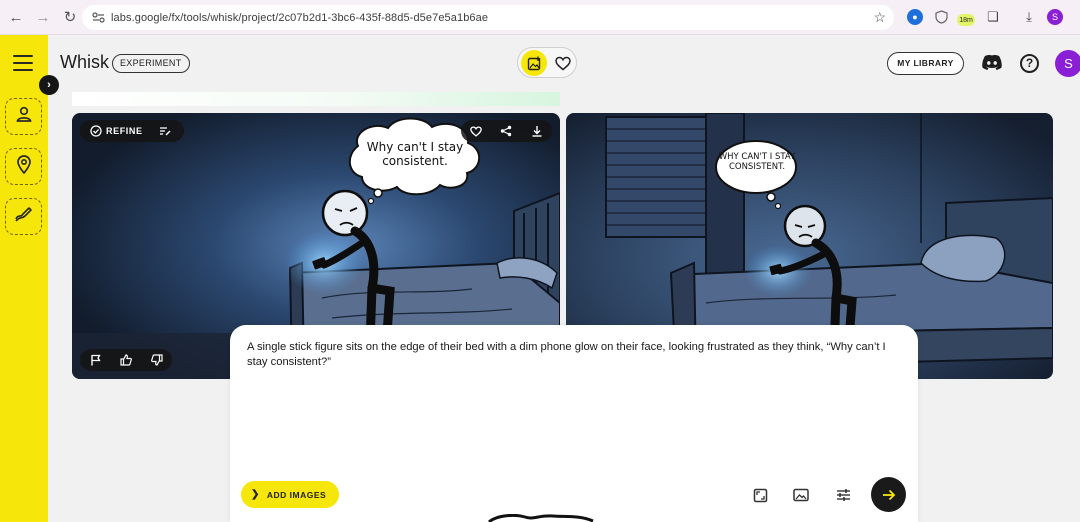  I want to click on refine-toolbar: REFINE, so click(132, 131).